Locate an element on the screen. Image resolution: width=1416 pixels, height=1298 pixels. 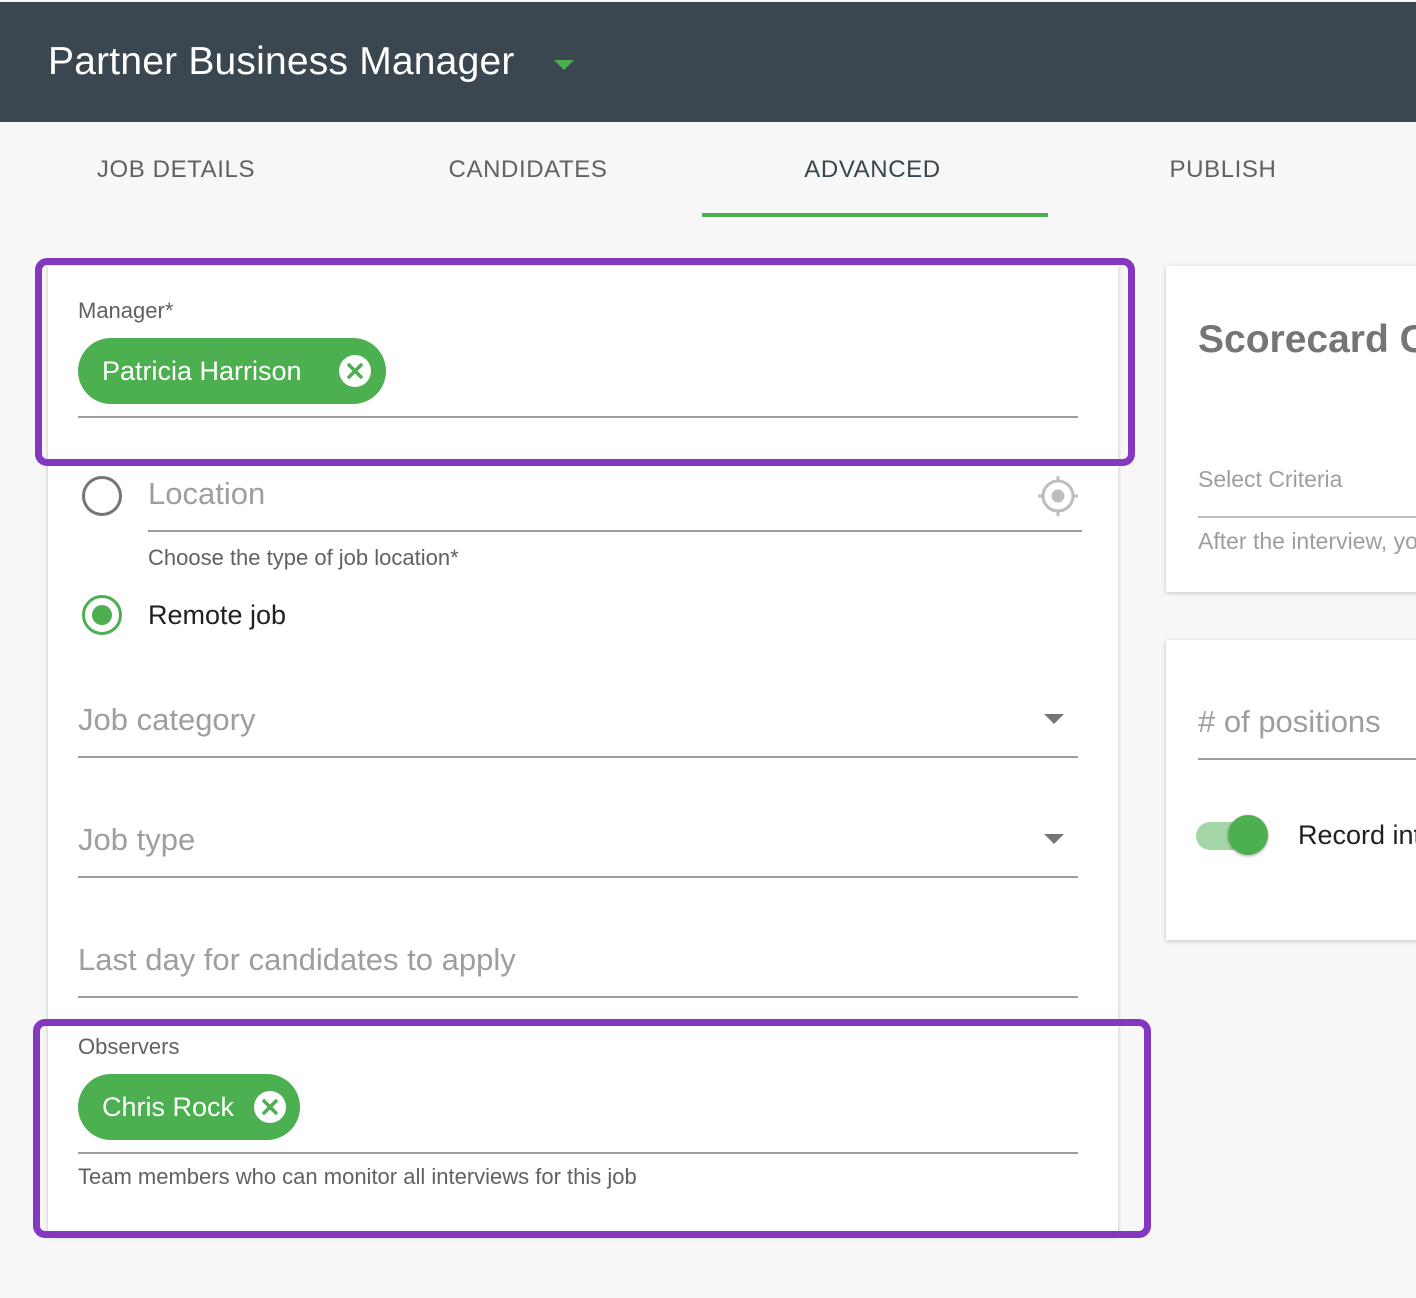
select-criteria-underline is located at coordinates (1307, 517).